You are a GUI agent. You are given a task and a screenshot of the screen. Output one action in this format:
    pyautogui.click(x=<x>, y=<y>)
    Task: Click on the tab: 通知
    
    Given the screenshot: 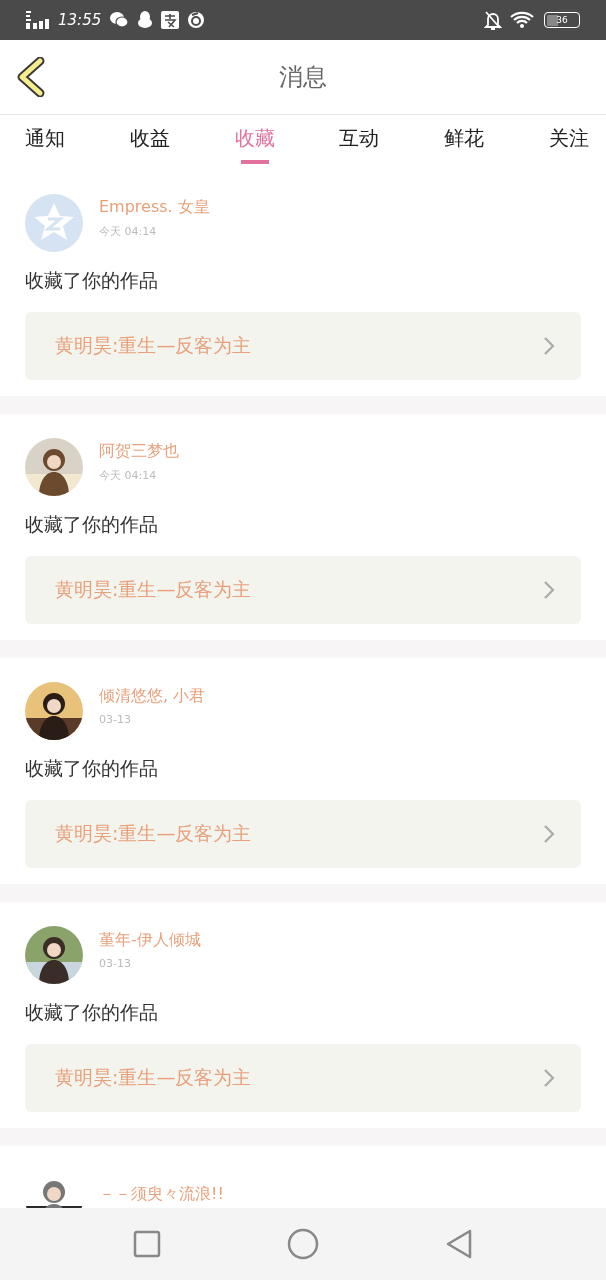 What is the action you would take?
    pyautogui.click(x=45, y=144)
    